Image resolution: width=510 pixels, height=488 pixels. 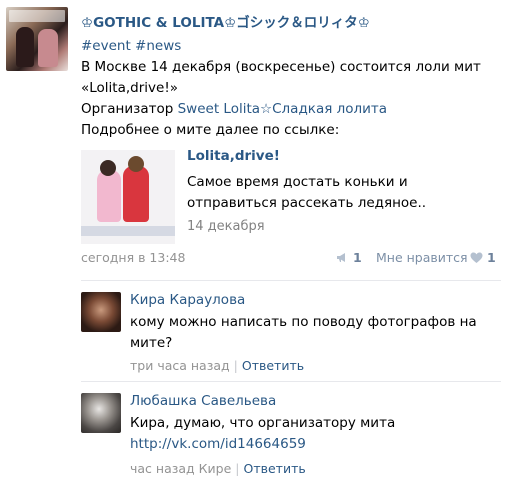 I want to click on event-description-line: отправиться рассекать ледяное.., so click(x=307, y=203).